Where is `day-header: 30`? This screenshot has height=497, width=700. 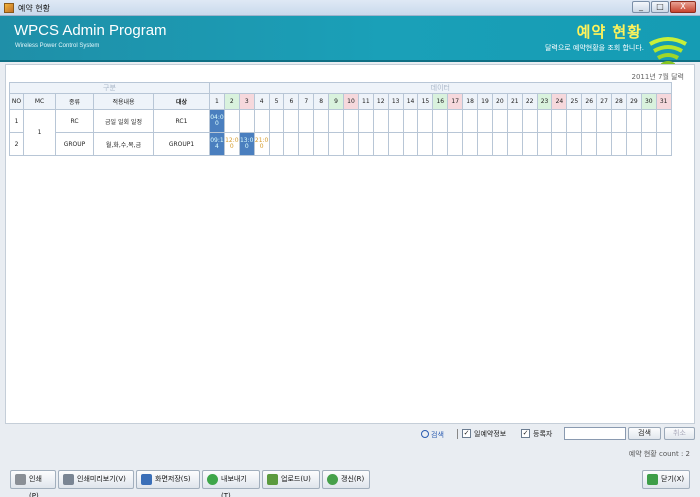 day-header: 30 is located at coordinates (648, 101).